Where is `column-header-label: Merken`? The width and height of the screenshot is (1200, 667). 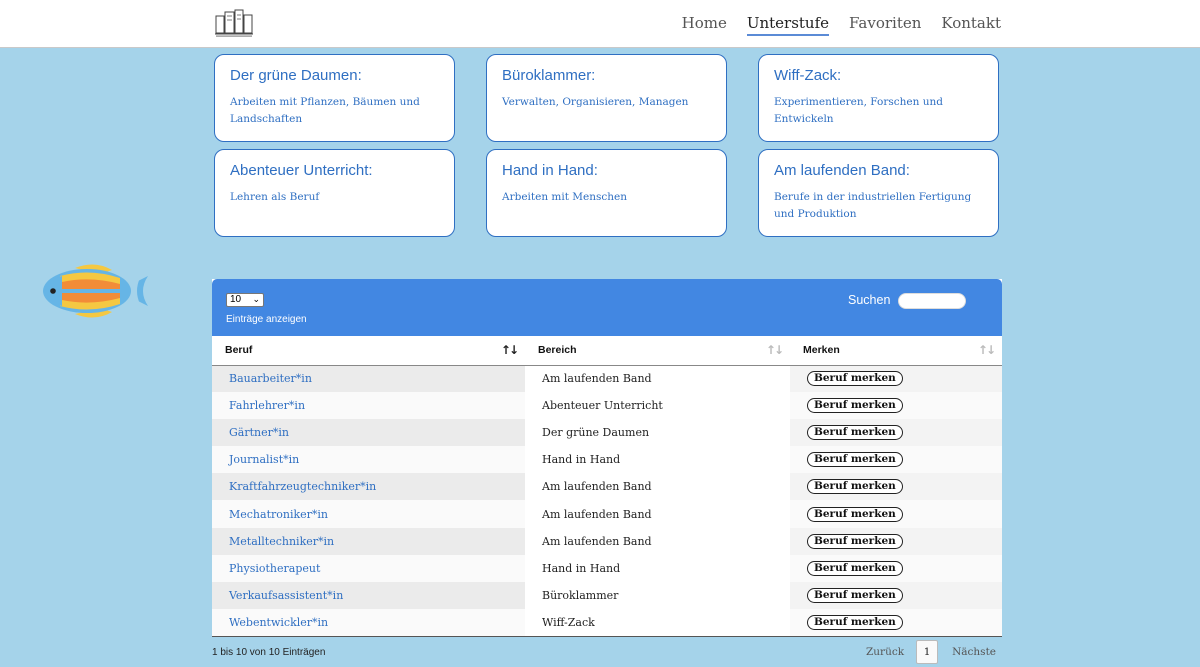 column-header-label: Merken is located at coordinates (821, 350).